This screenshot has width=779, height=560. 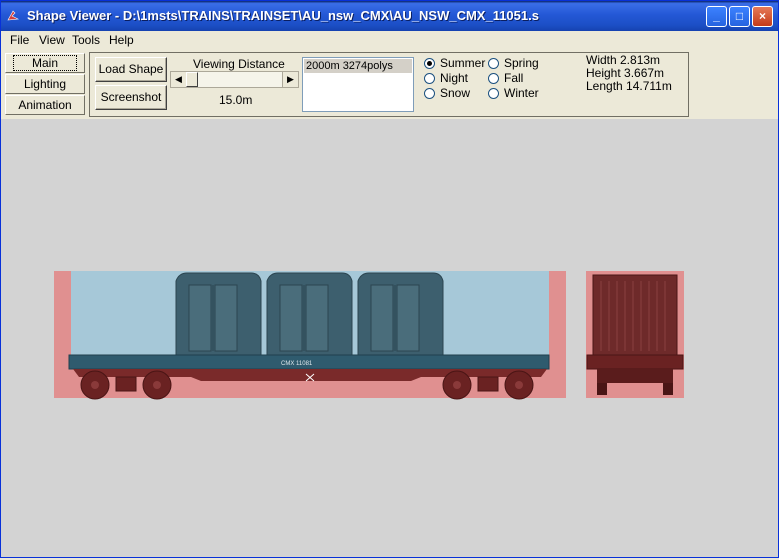 I want to click on menu-bar: File View Tools Help, so click(x=389, y=40).